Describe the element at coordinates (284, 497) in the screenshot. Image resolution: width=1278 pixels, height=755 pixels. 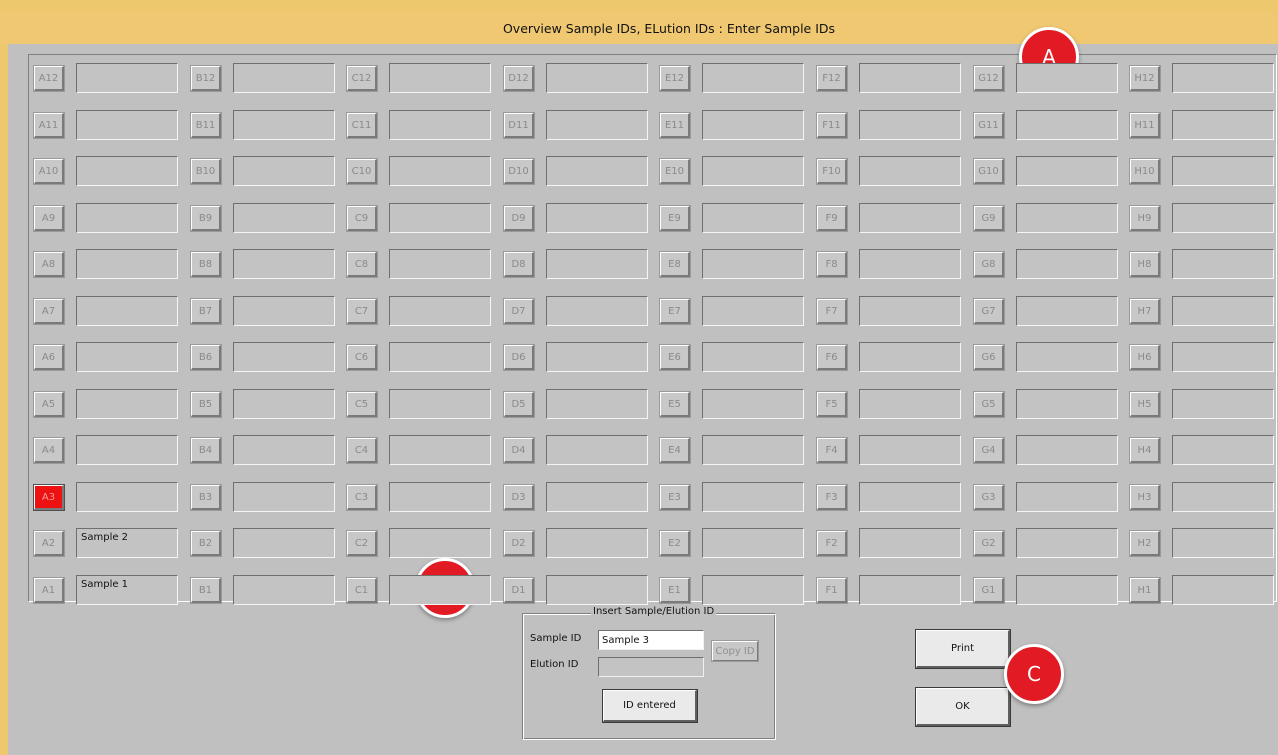
I see `well-sample-field-b3` at that location.